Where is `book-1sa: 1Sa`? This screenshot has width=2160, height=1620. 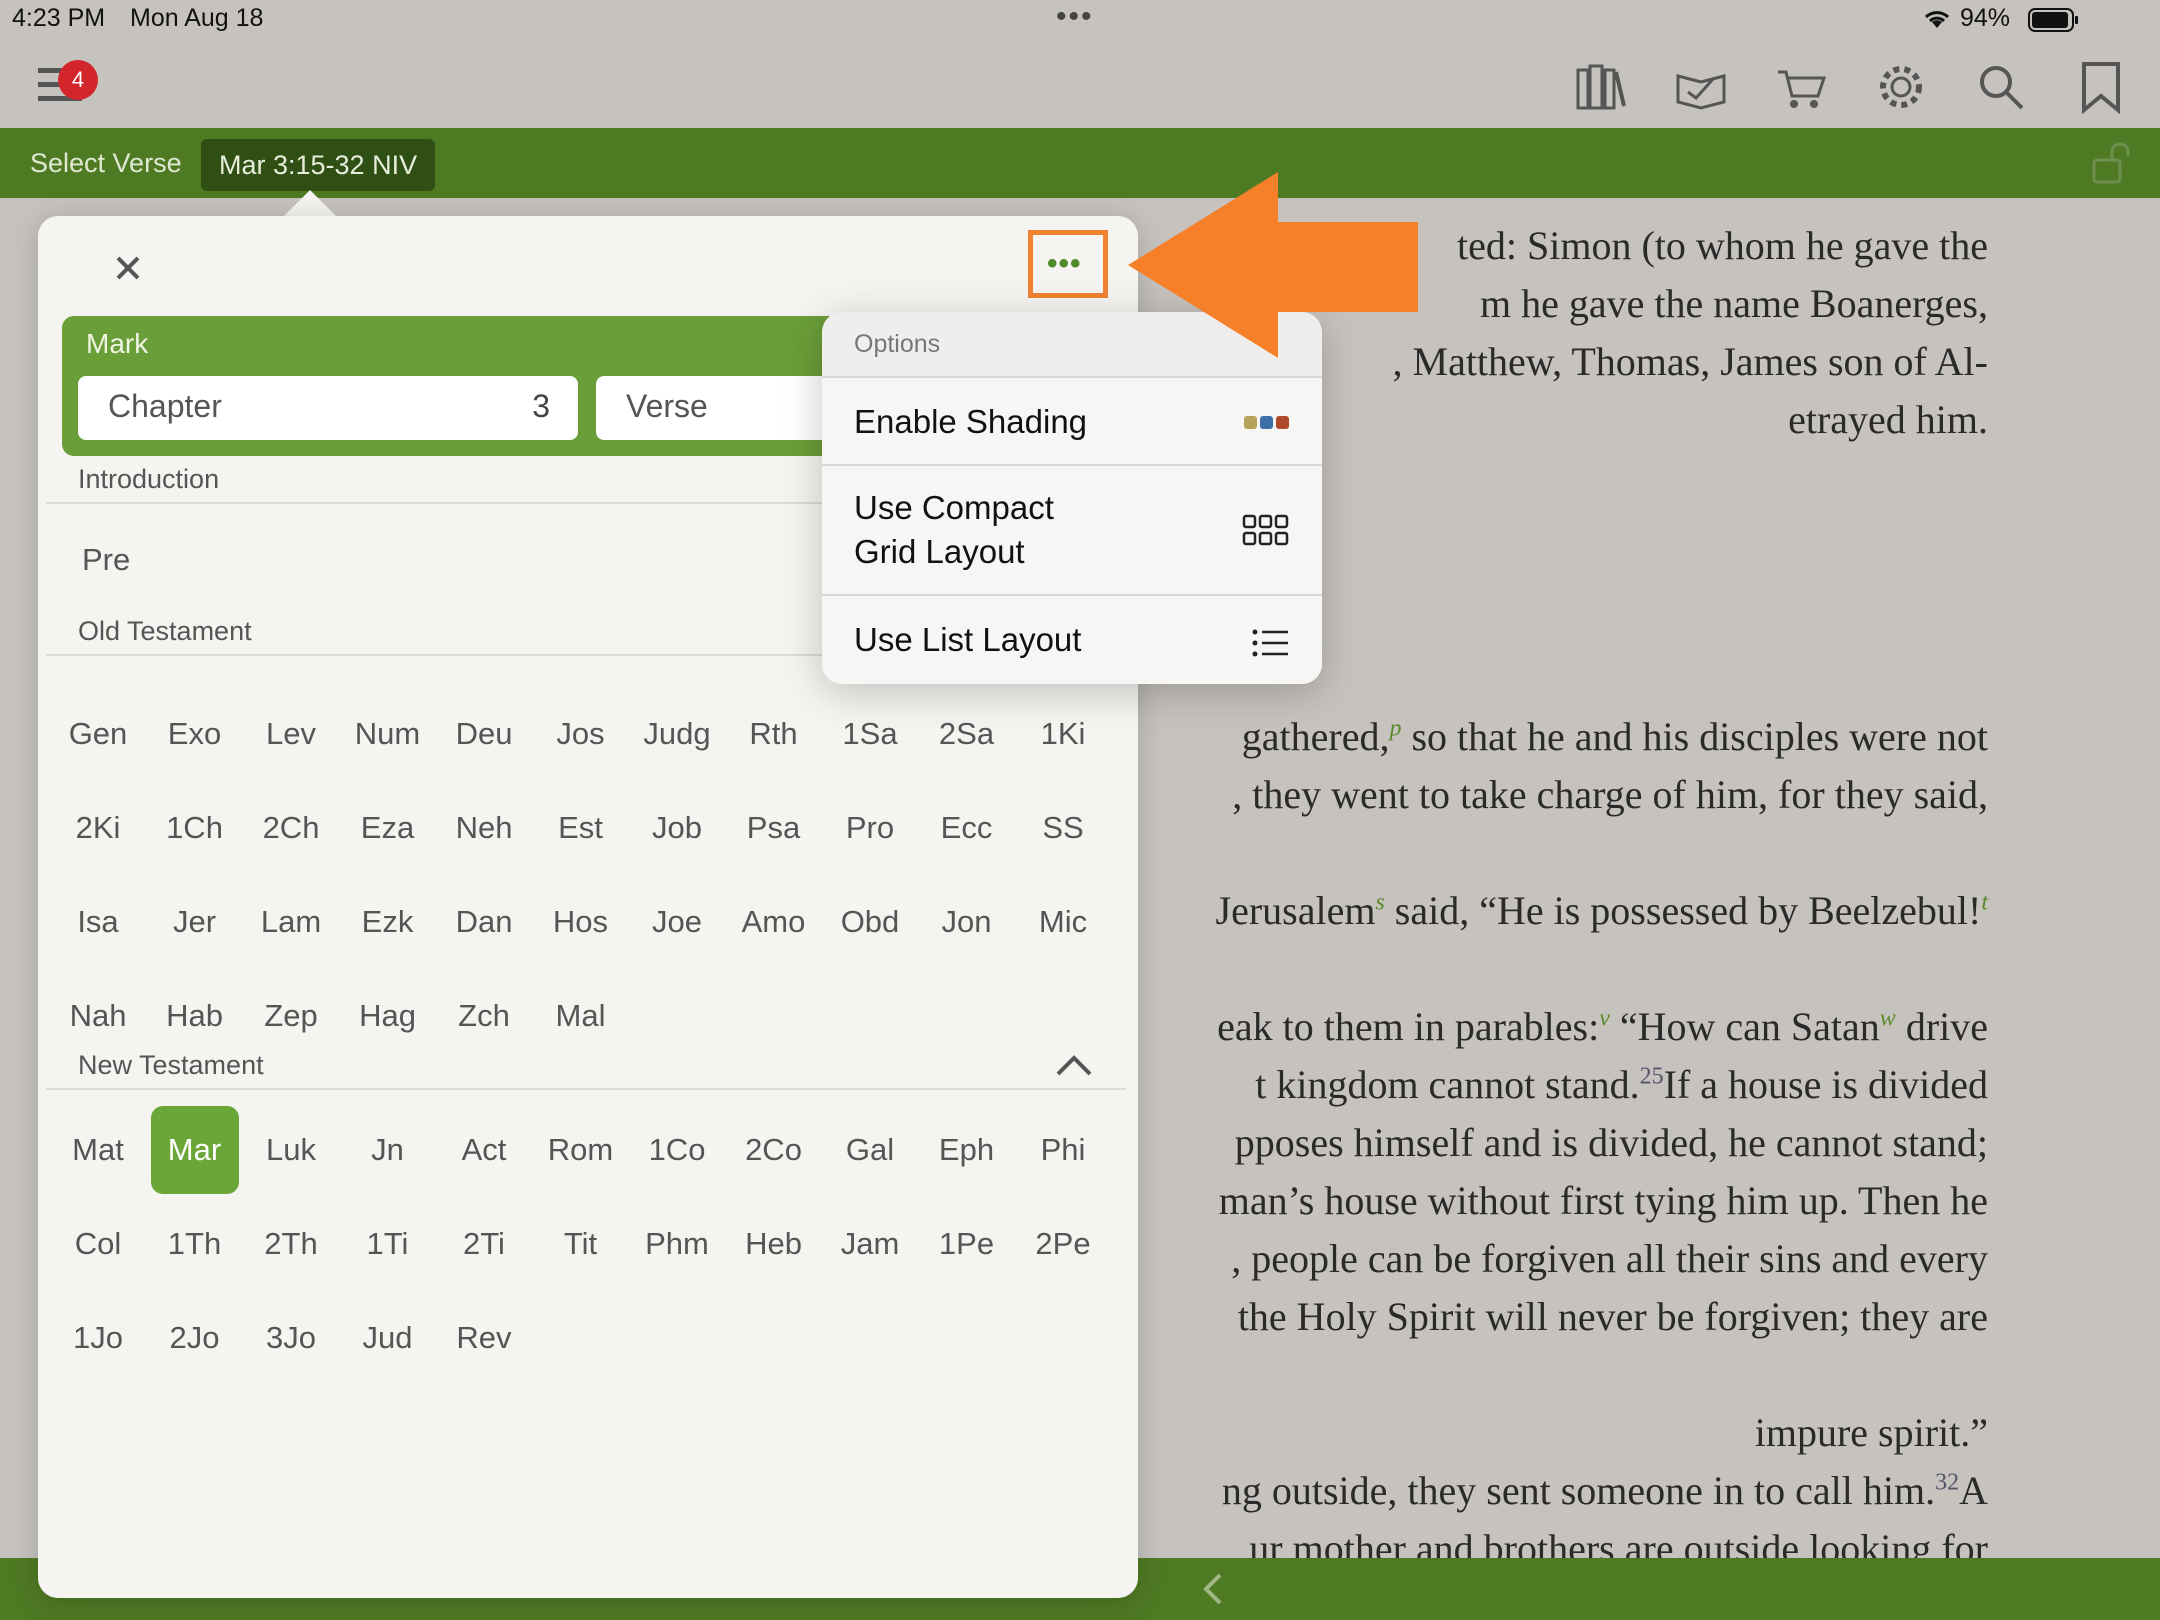
book-1sa: 1Sa is located at coordinates (870, 734).